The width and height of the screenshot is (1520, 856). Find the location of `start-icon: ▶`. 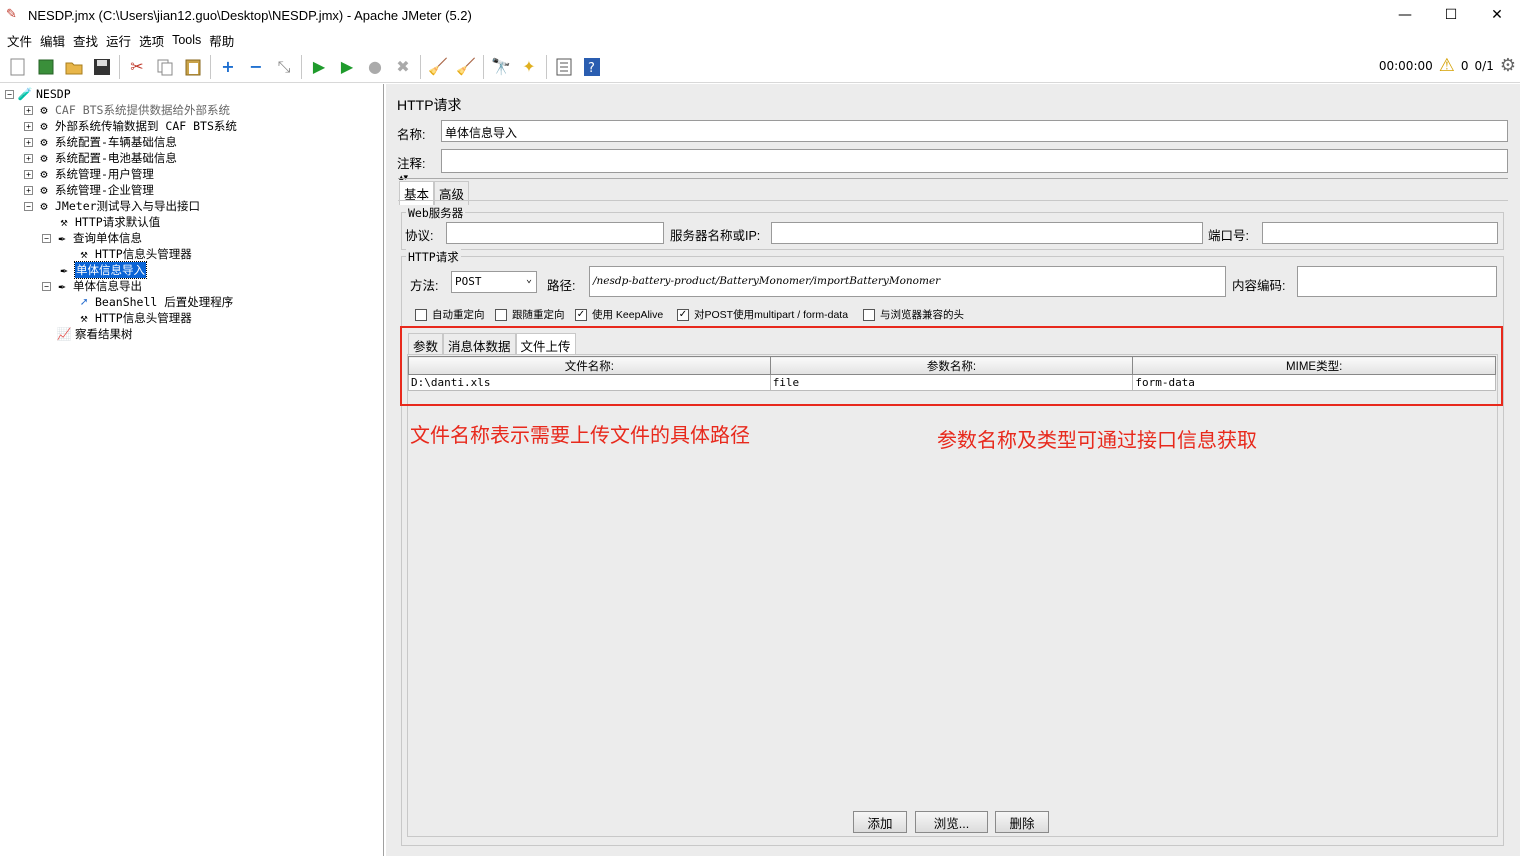

start-icon: ▶ is located at coordinates (319, 67).